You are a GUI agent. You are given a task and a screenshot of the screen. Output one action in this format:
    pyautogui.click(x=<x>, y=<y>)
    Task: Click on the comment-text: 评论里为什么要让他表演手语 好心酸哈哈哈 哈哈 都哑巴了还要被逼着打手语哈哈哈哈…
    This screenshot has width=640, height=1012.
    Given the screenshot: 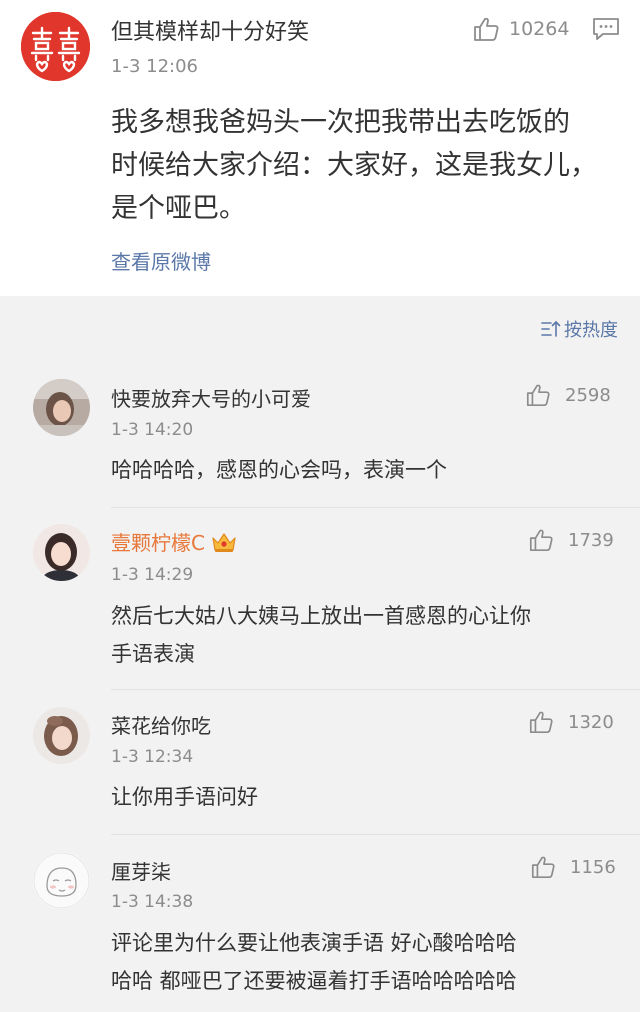 What is the action you would take?
    pyautogui.click(x=314, y=962)
    